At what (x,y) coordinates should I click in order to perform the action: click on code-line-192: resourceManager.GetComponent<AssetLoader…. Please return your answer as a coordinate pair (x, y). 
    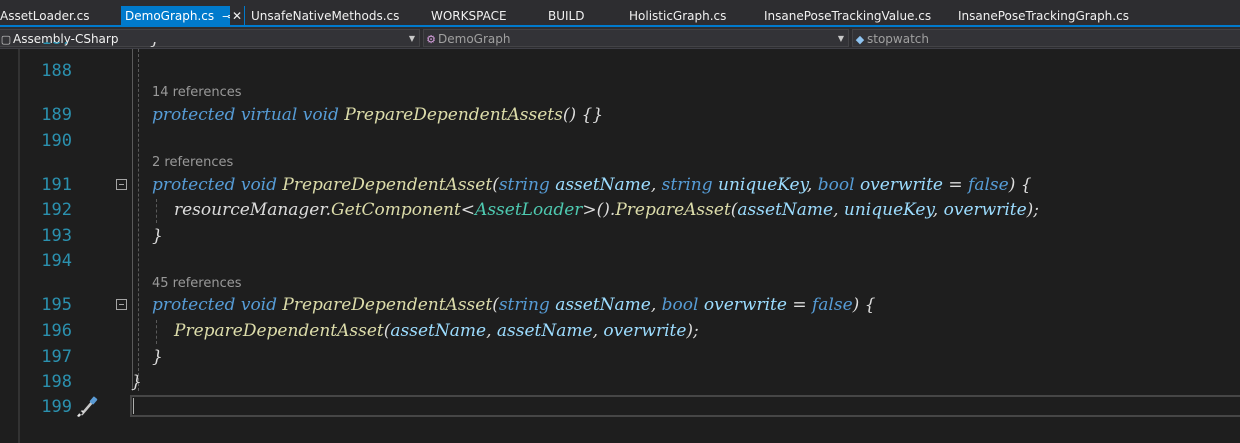
    Looking at the image, I should click on (607, 210).